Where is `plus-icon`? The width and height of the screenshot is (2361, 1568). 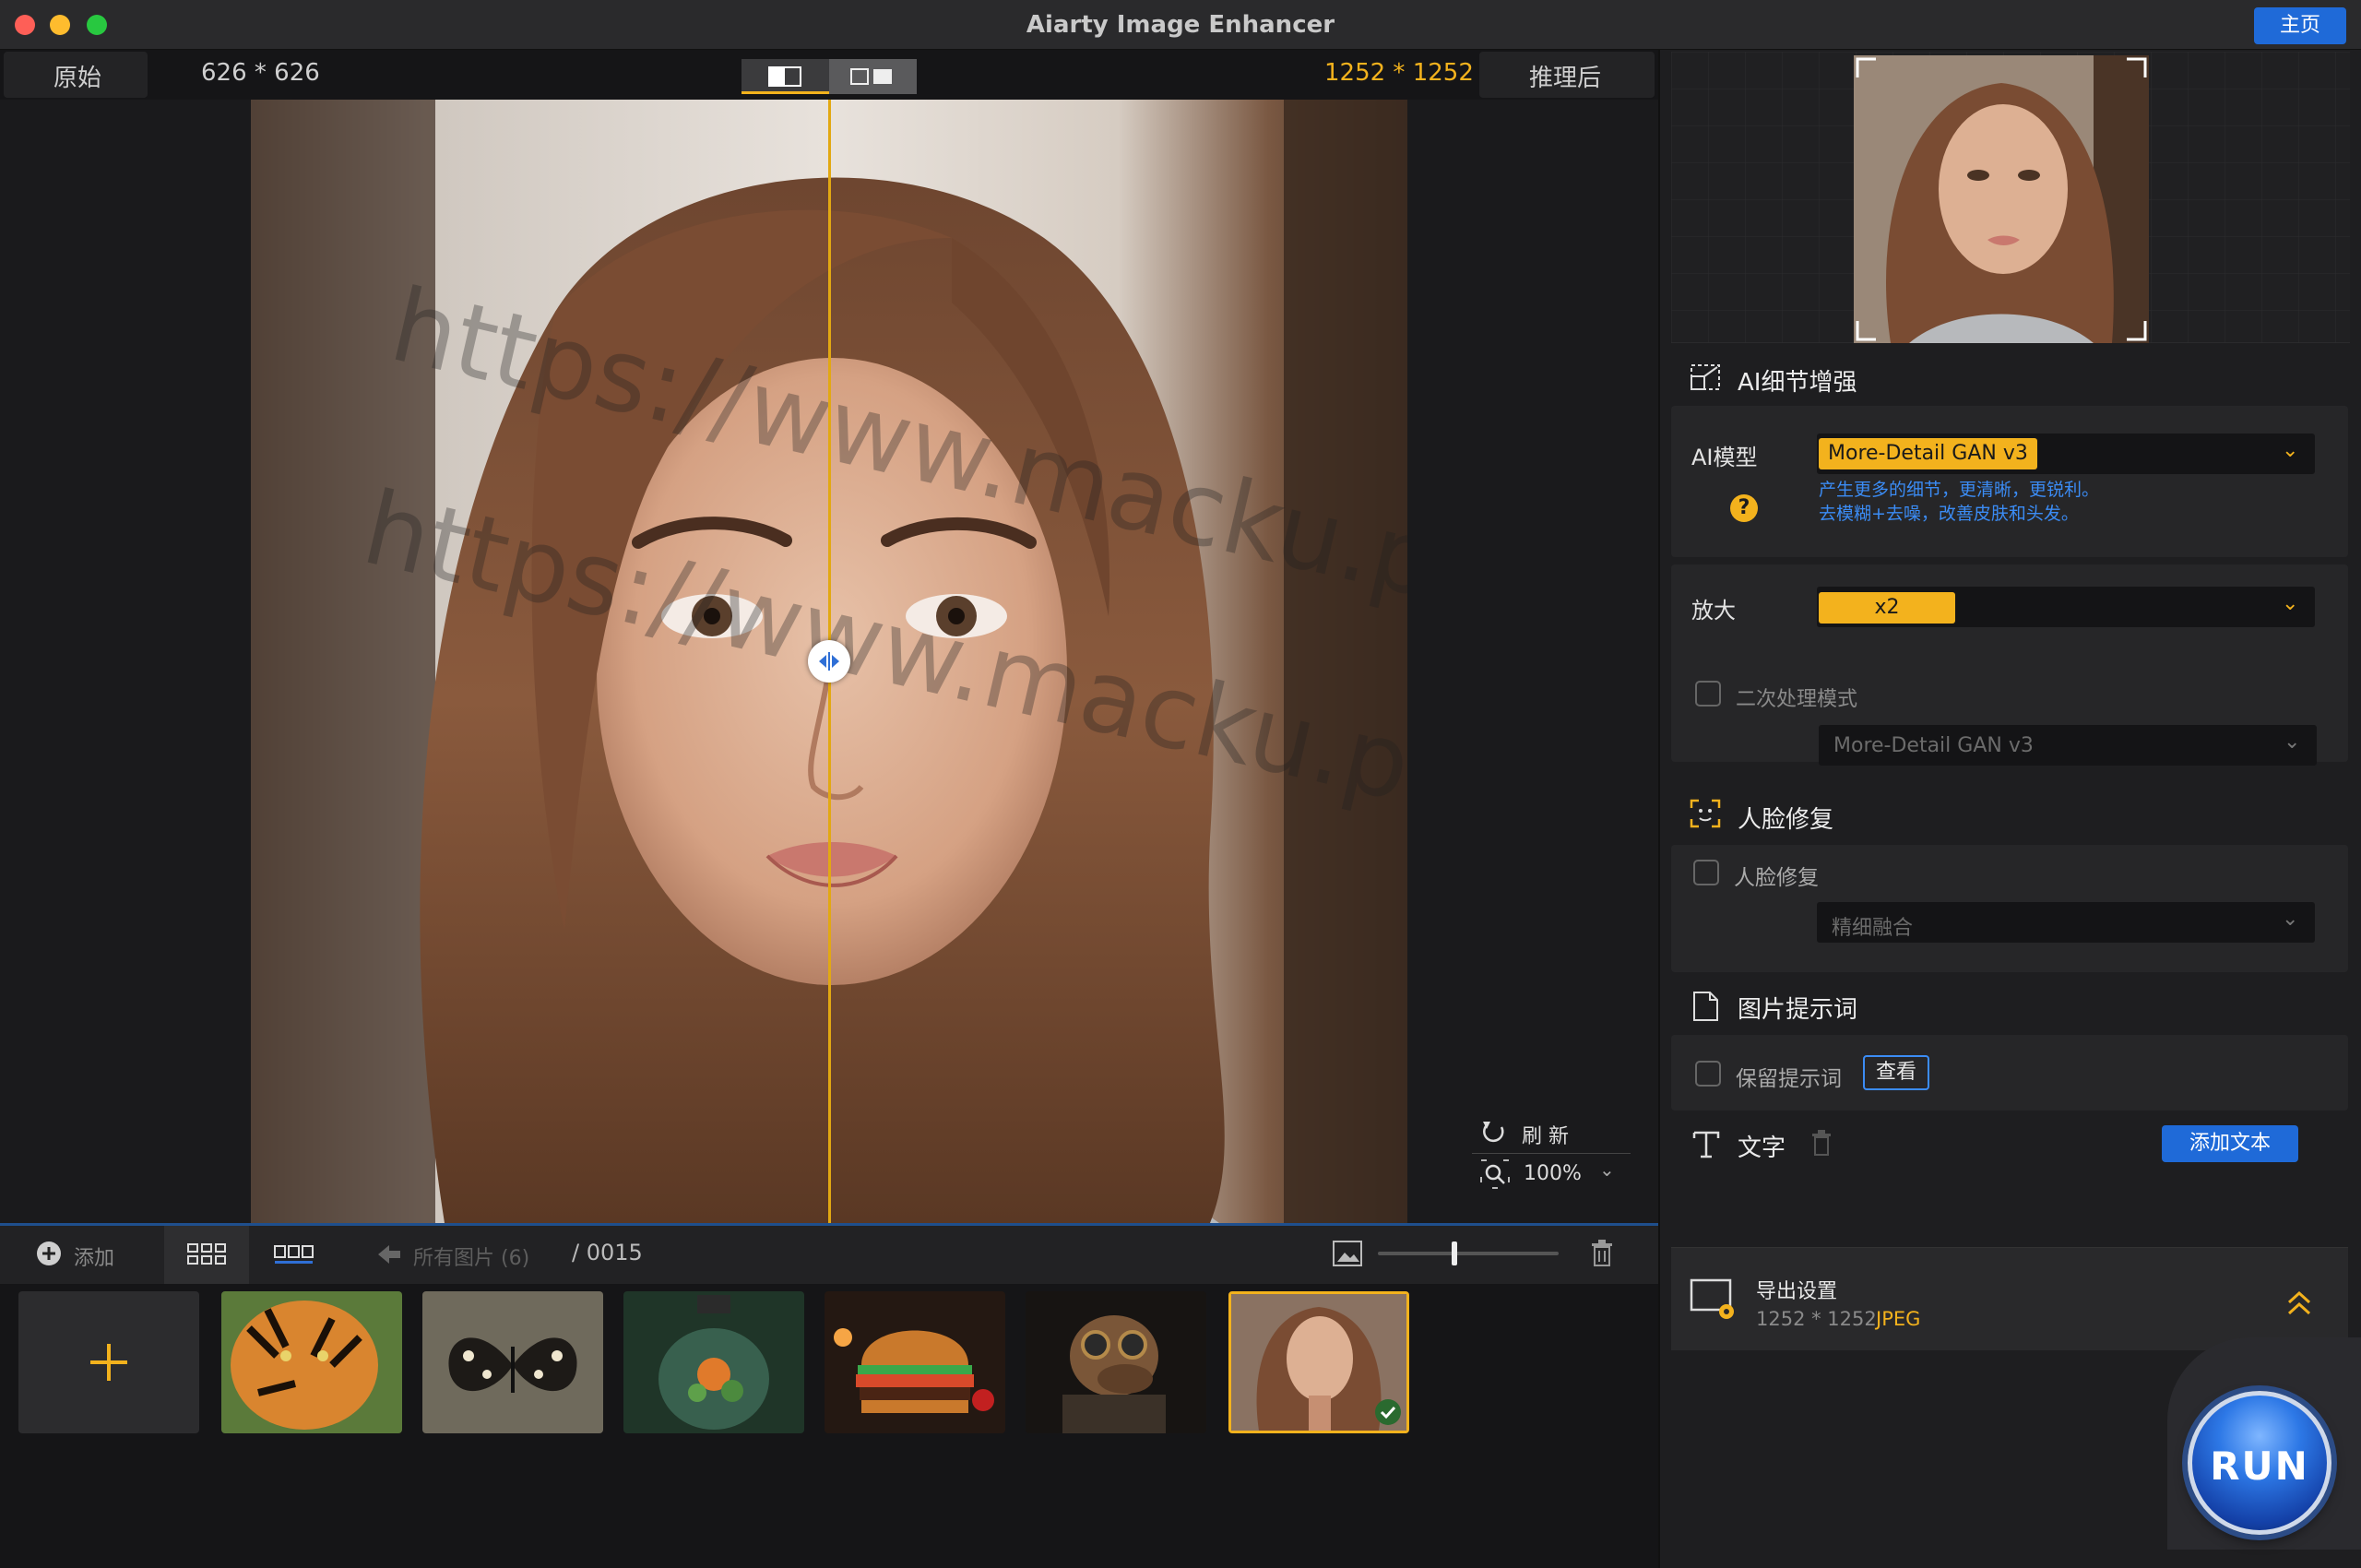
plus-icon is located at coordinates (108, 1362).